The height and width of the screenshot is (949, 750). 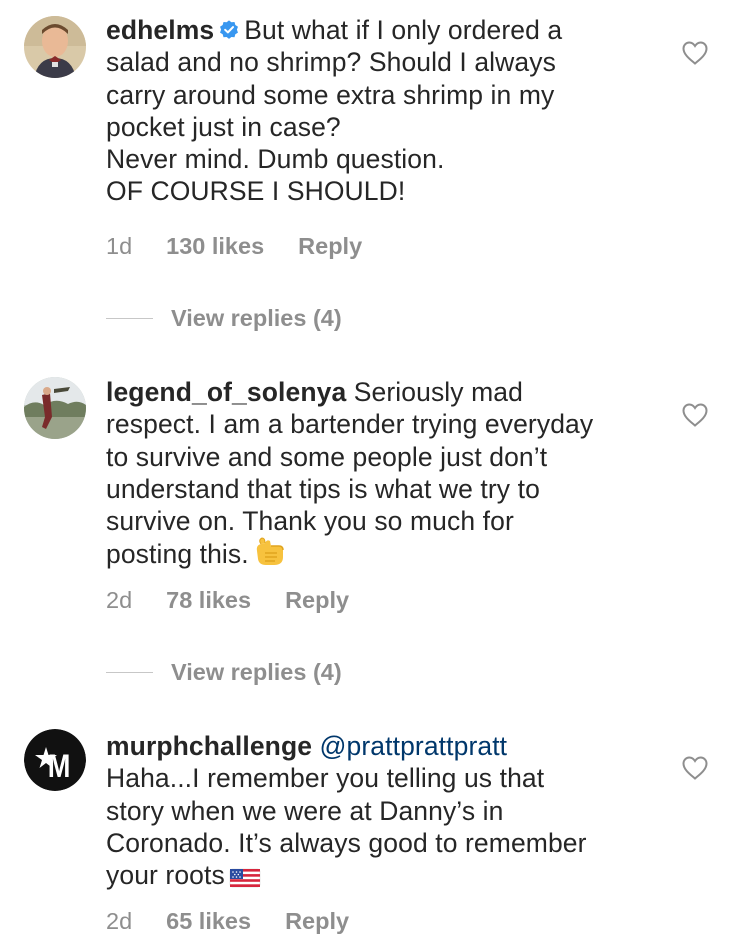 I want to click on mention-link: @prattprattpratt, so click(x=414, y=746).